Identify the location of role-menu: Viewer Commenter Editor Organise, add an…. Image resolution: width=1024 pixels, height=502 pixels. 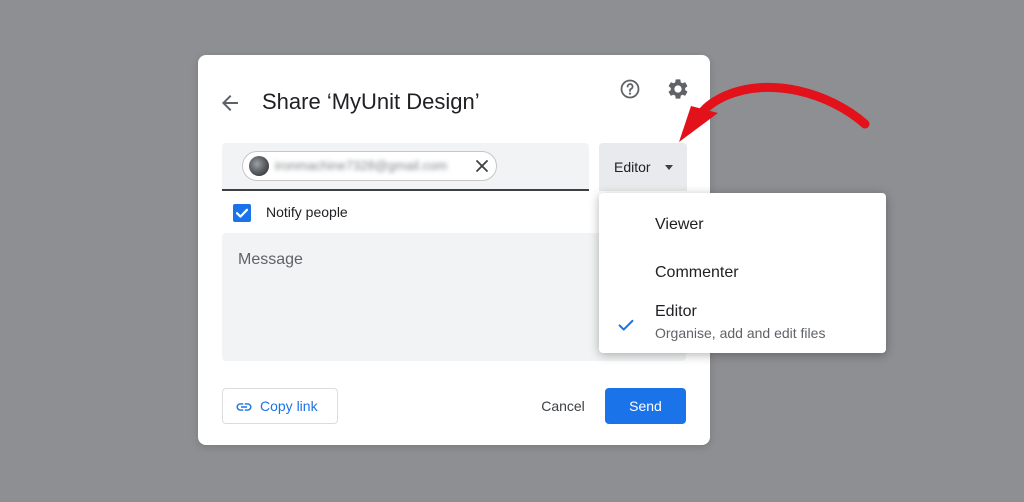
(742, 273).